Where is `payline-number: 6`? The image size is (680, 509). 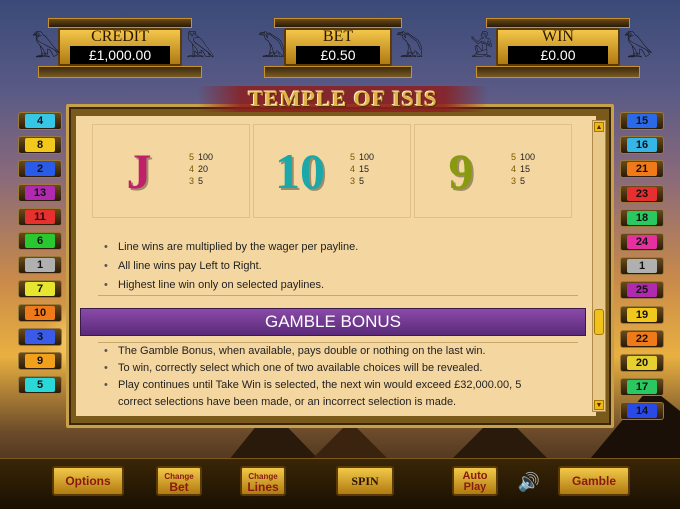 payline-number: 6 is located at coordinates (40, 241).